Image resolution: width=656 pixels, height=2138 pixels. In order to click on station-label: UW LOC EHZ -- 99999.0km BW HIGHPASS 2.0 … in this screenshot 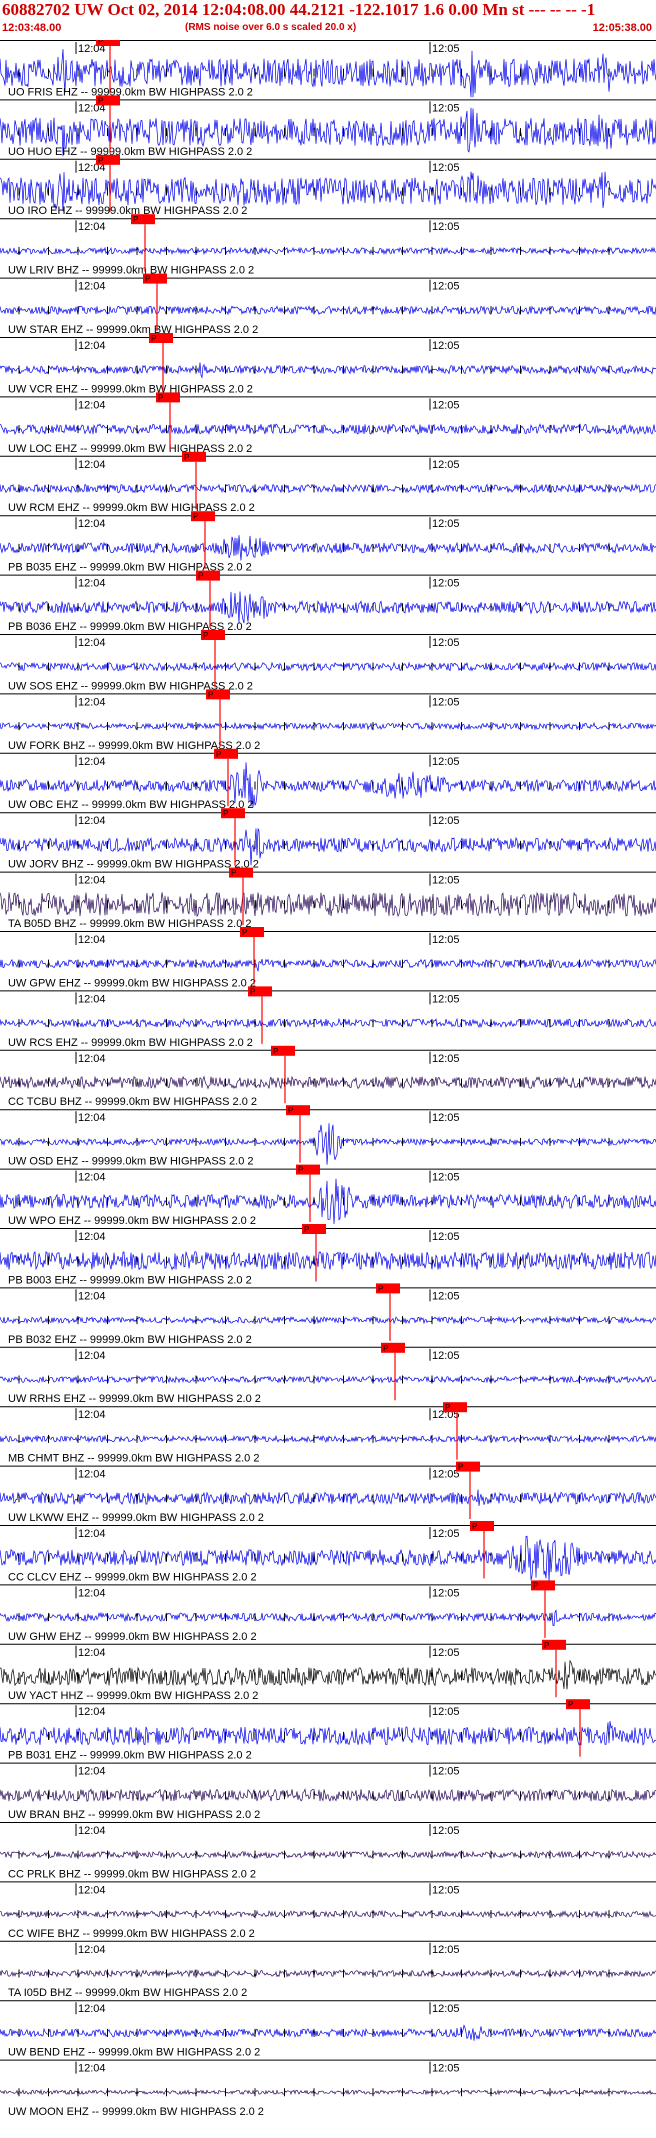, I will do `click(130, 449)`.